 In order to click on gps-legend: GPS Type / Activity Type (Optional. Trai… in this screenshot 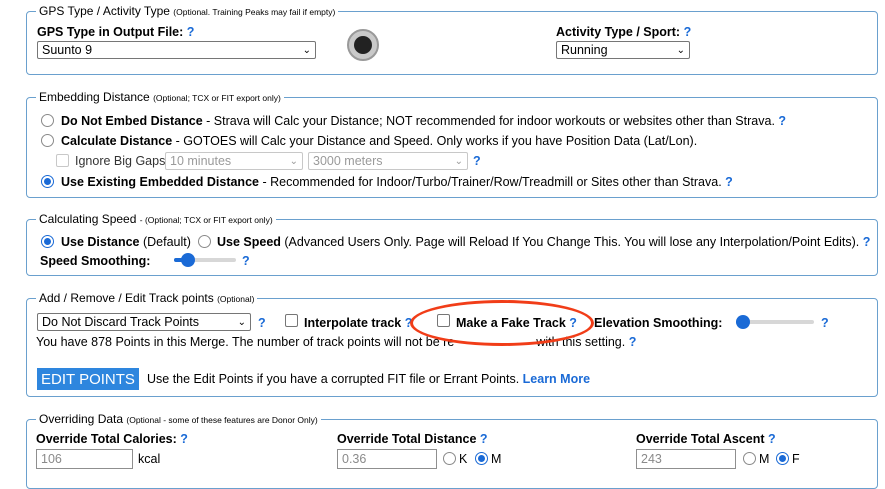, I will do `click(187, 11)`.